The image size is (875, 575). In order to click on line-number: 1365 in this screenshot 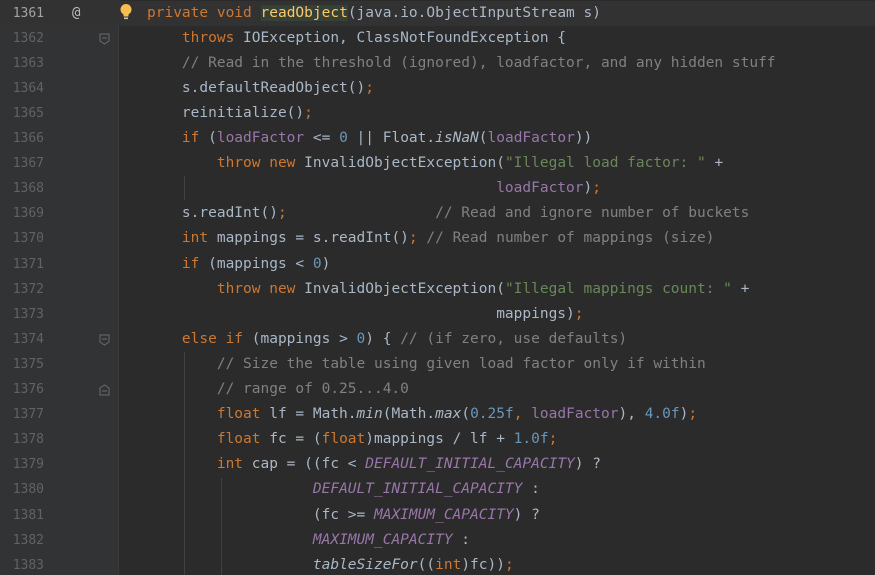, I will do `click(28, 113)`.